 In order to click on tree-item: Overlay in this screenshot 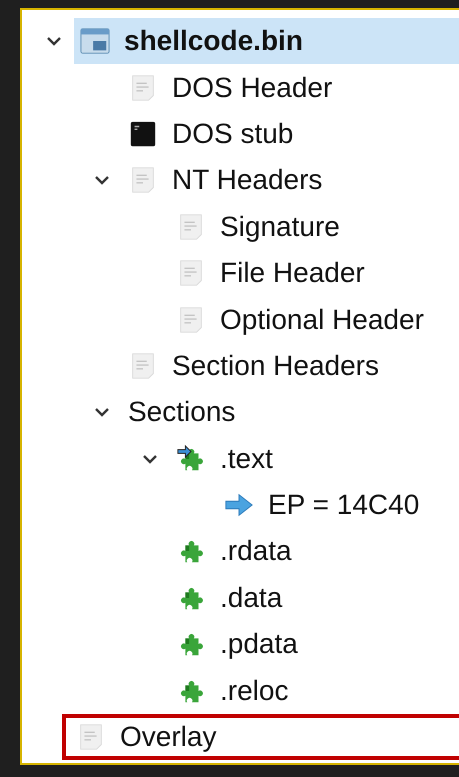, I will do `click(260, 737)`.